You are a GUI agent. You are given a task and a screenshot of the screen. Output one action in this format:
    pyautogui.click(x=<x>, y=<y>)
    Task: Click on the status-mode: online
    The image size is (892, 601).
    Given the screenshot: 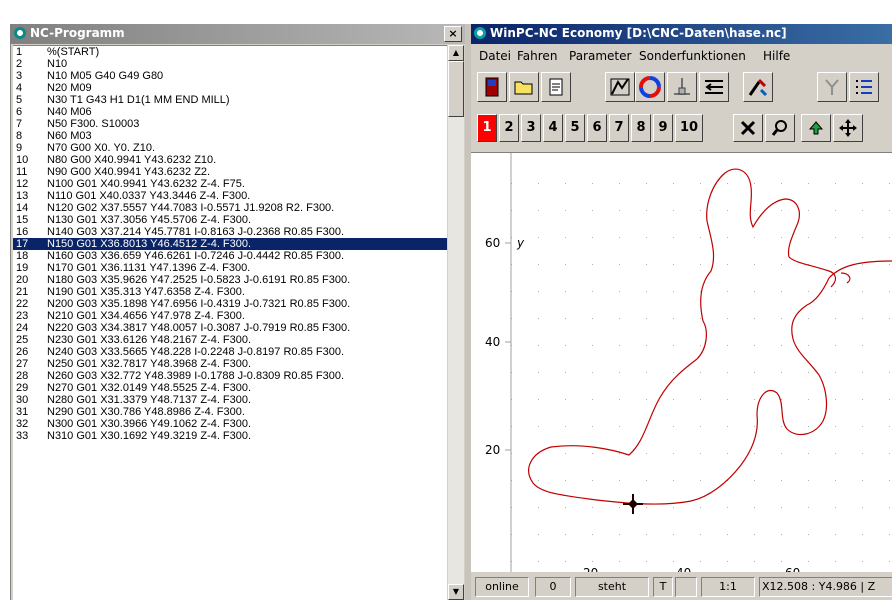 What is the action you would take?
    pyautogui.click(x=502, y=587)
    